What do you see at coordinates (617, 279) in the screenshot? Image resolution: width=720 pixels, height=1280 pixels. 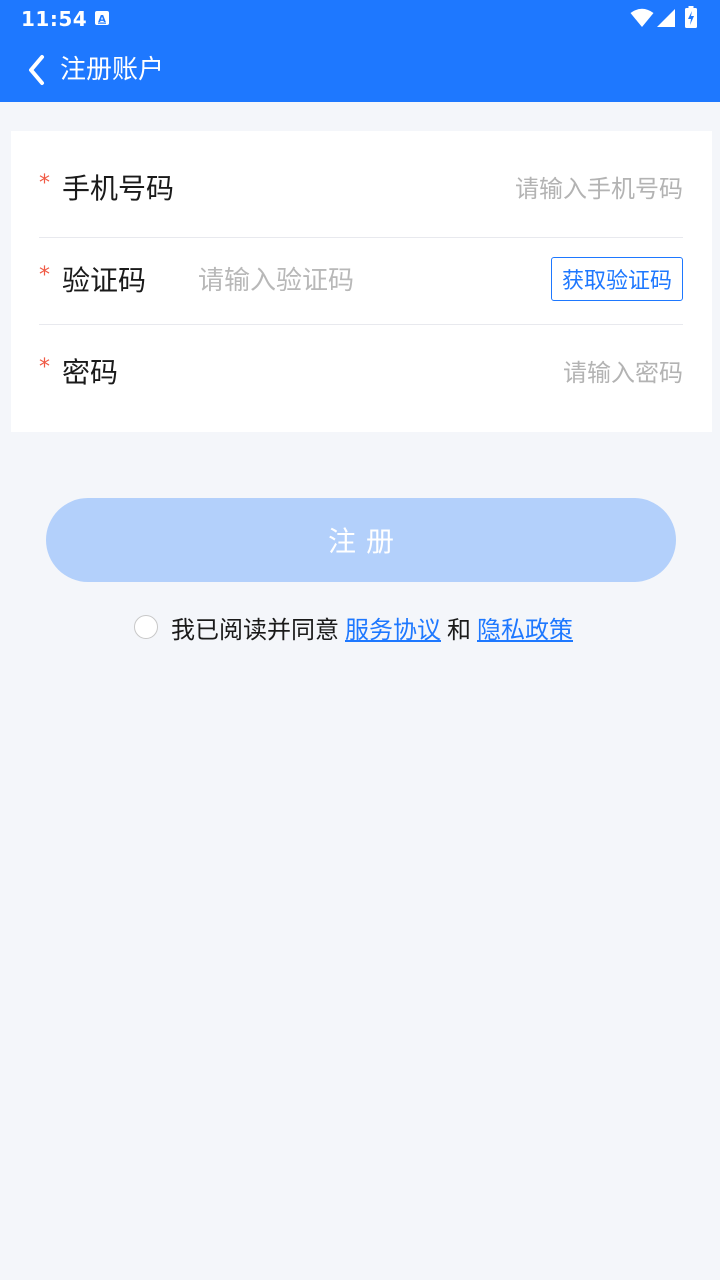 I see `get-code-button: 获取验证码` at bounding box center [617, 279].